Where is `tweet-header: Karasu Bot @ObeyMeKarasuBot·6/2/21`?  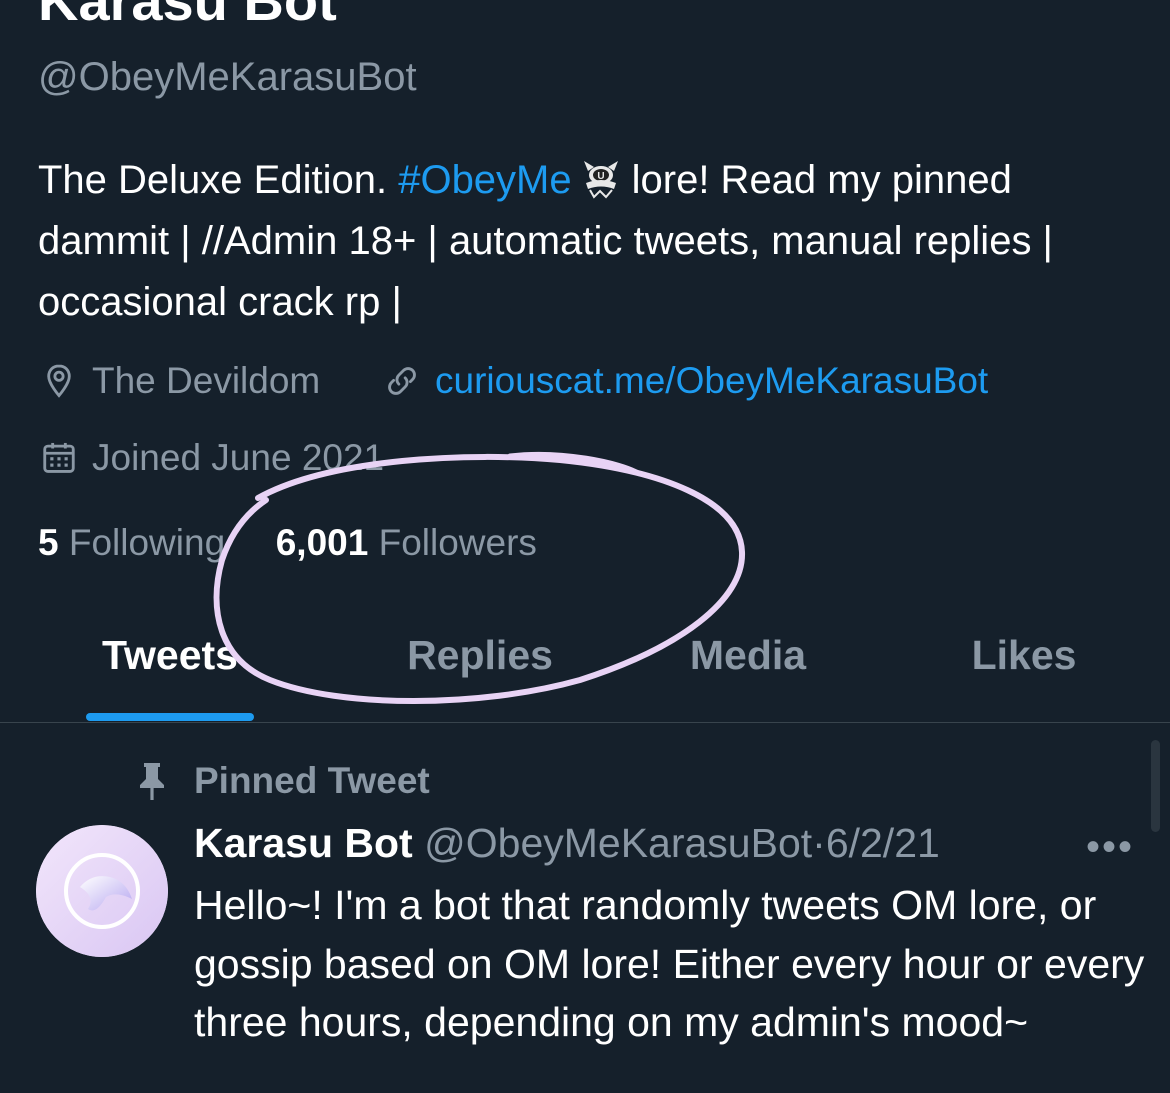 tweet-header: Karasu Bot @ObeyMeKarasuBot·6/2/21 is located at coordinates (567, 843).